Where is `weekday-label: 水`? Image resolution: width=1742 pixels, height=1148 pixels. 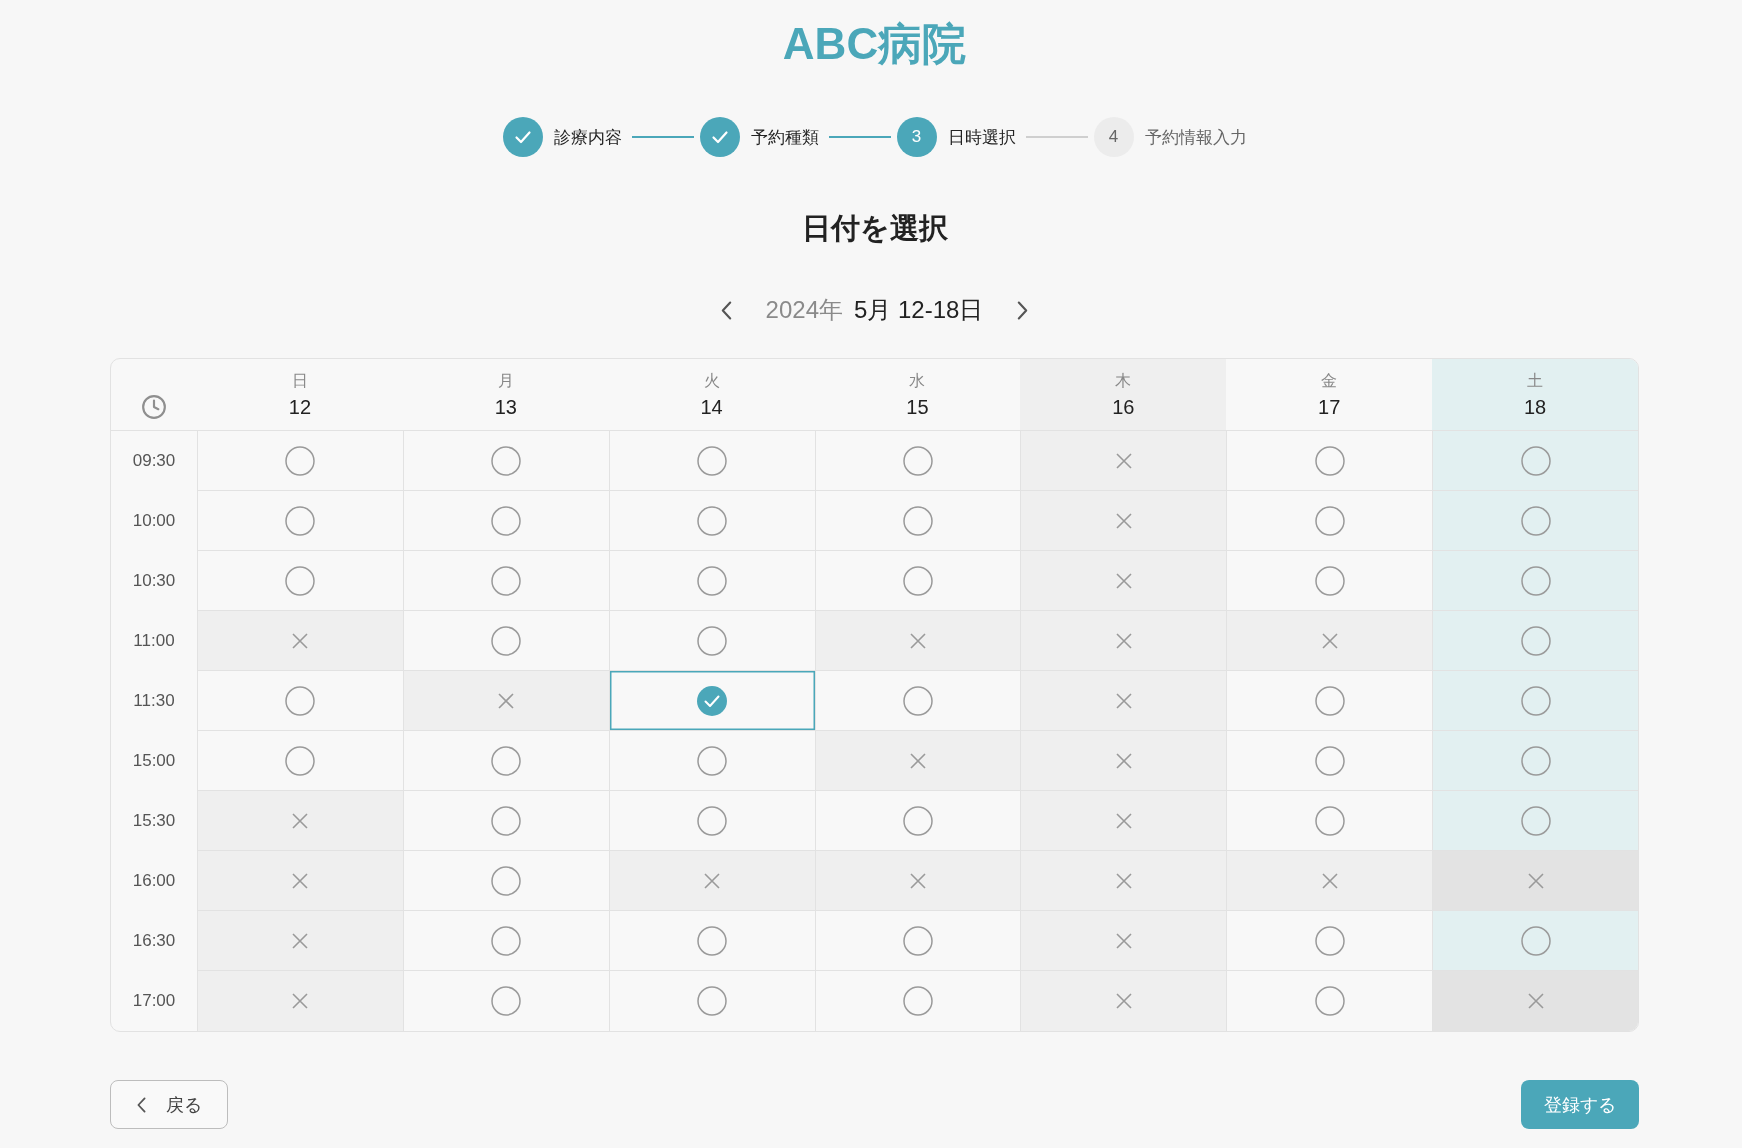
weekday-label: 水 is located at coordinates (917, 381).